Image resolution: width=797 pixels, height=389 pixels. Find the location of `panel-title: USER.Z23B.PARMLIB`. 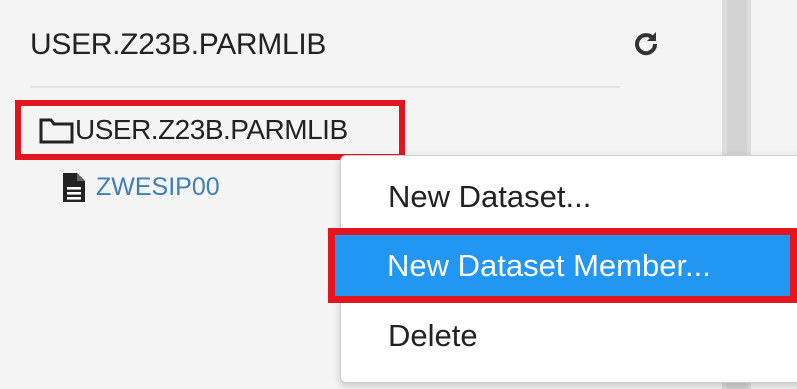

panel-title: USER.Z23B.PARMLIB is located at coordinates (178, 44).